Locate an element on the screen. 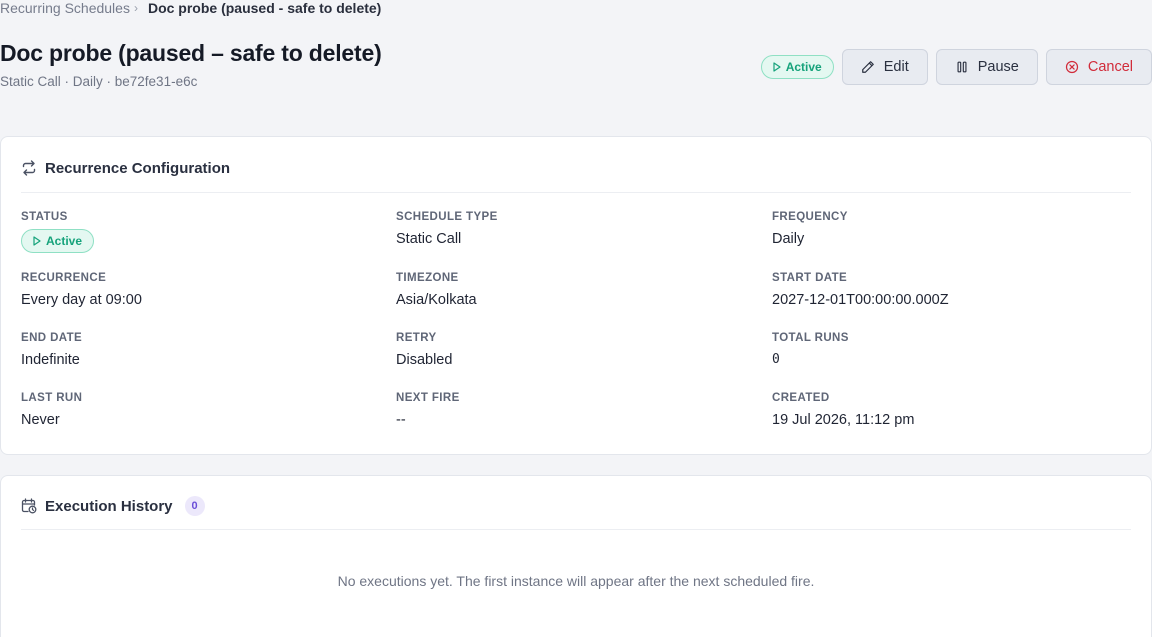  count-badge: 0 is located at coordinates (194, 506).